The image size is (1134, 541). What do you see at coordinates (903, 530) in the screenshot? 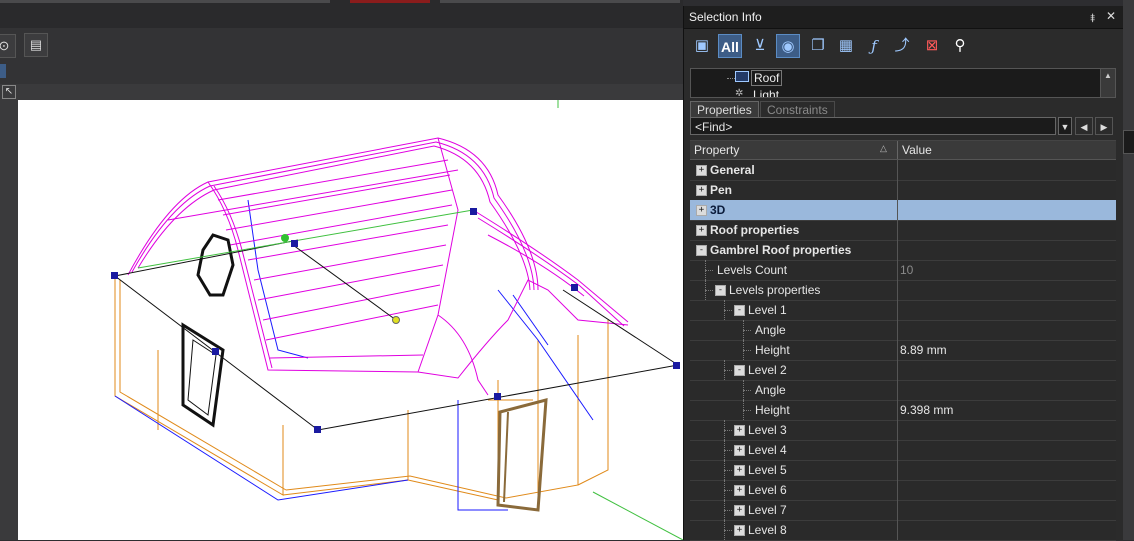
I see `property-row: + Level 8` at bounding box center [903, 530].